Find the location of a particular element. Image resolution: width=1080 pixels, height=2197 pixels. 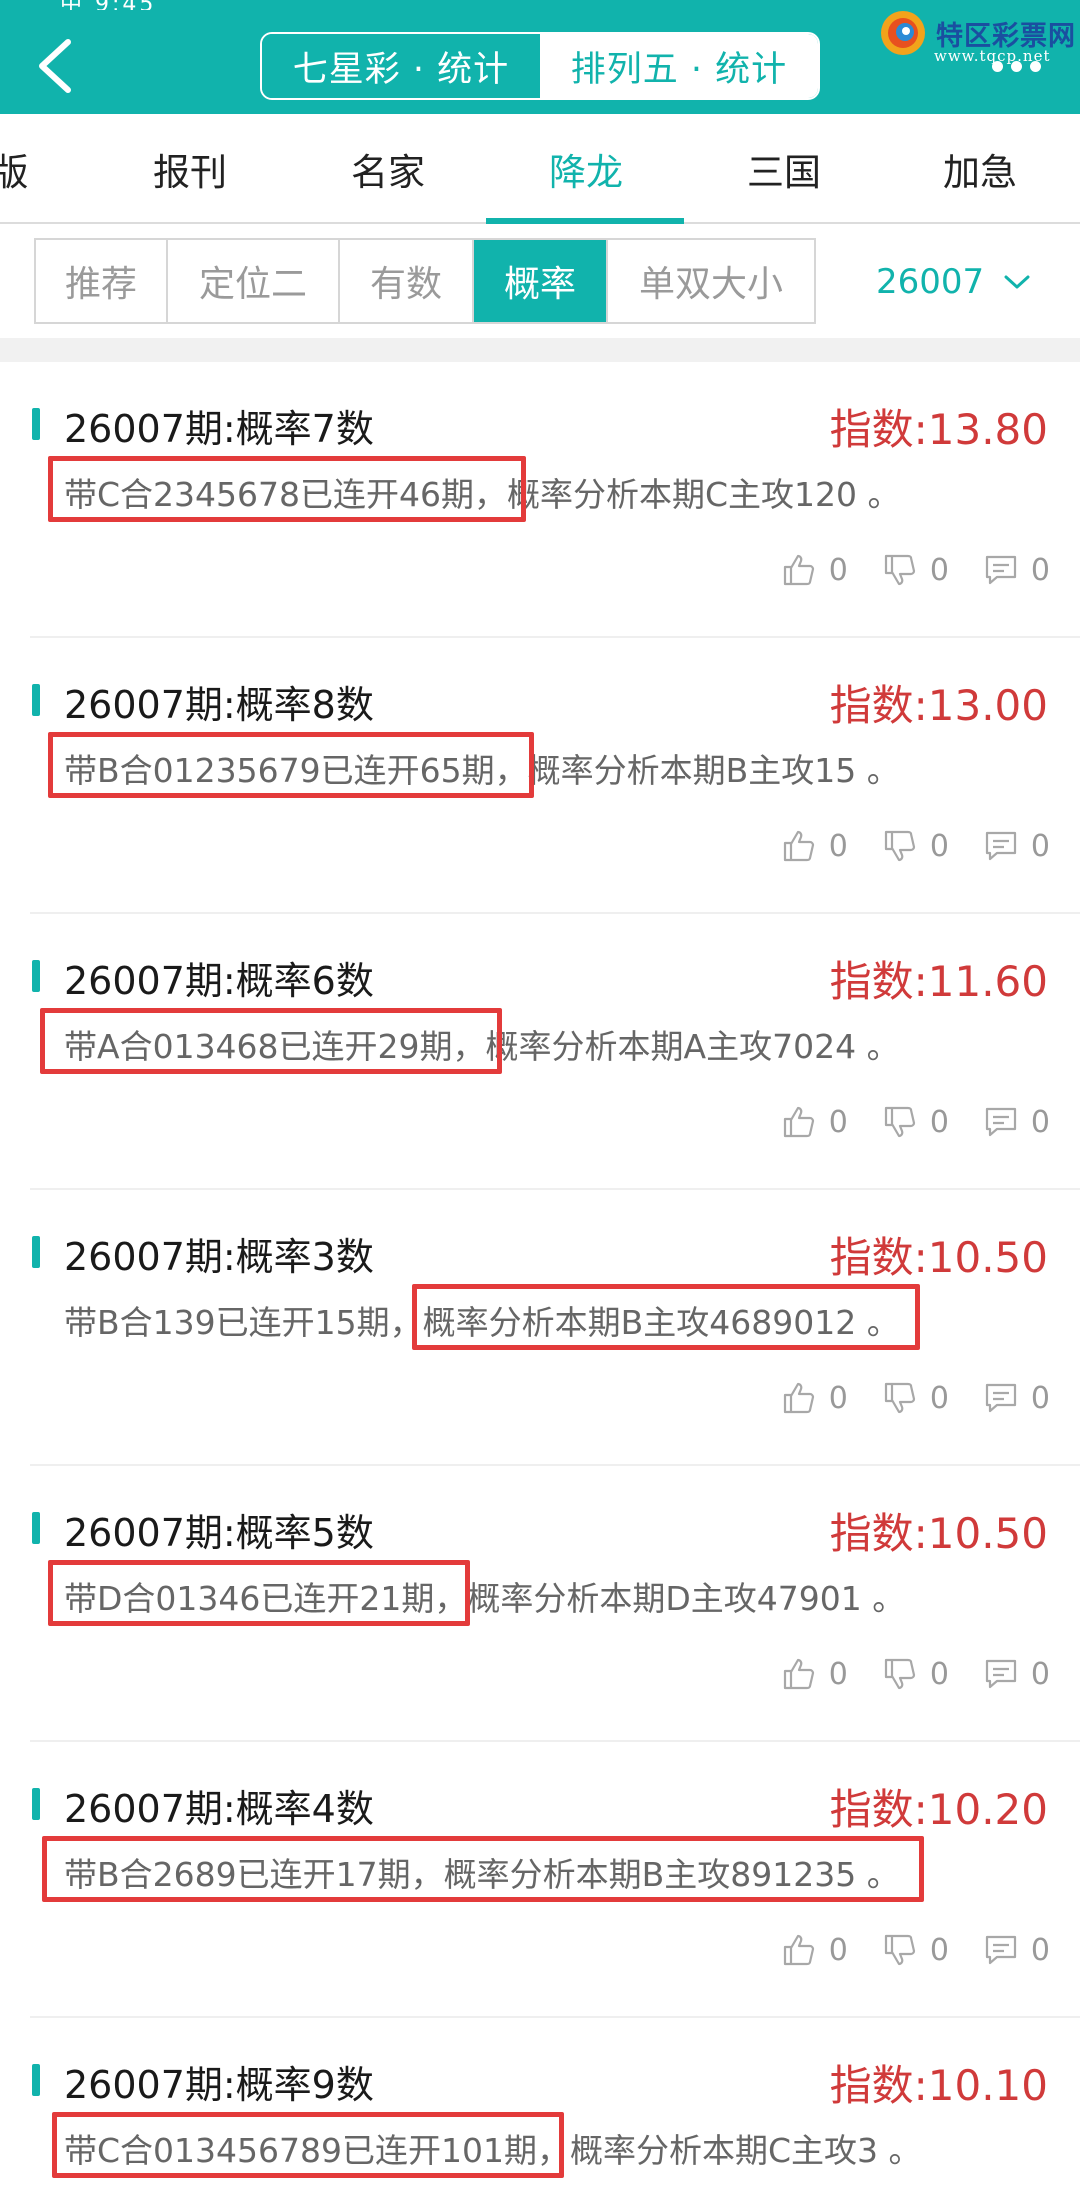

filter-dingwei: 定位二 is located at coordinates (254, 281).